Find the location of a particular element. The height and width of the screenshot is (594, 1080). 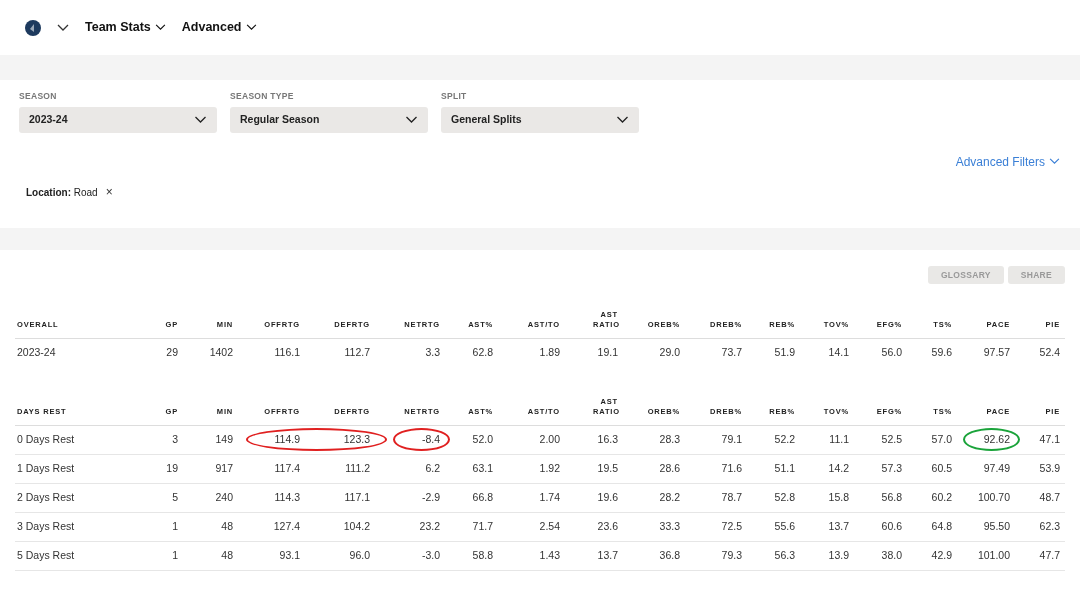

team-logo-icon is located at coordinates (33, 27).